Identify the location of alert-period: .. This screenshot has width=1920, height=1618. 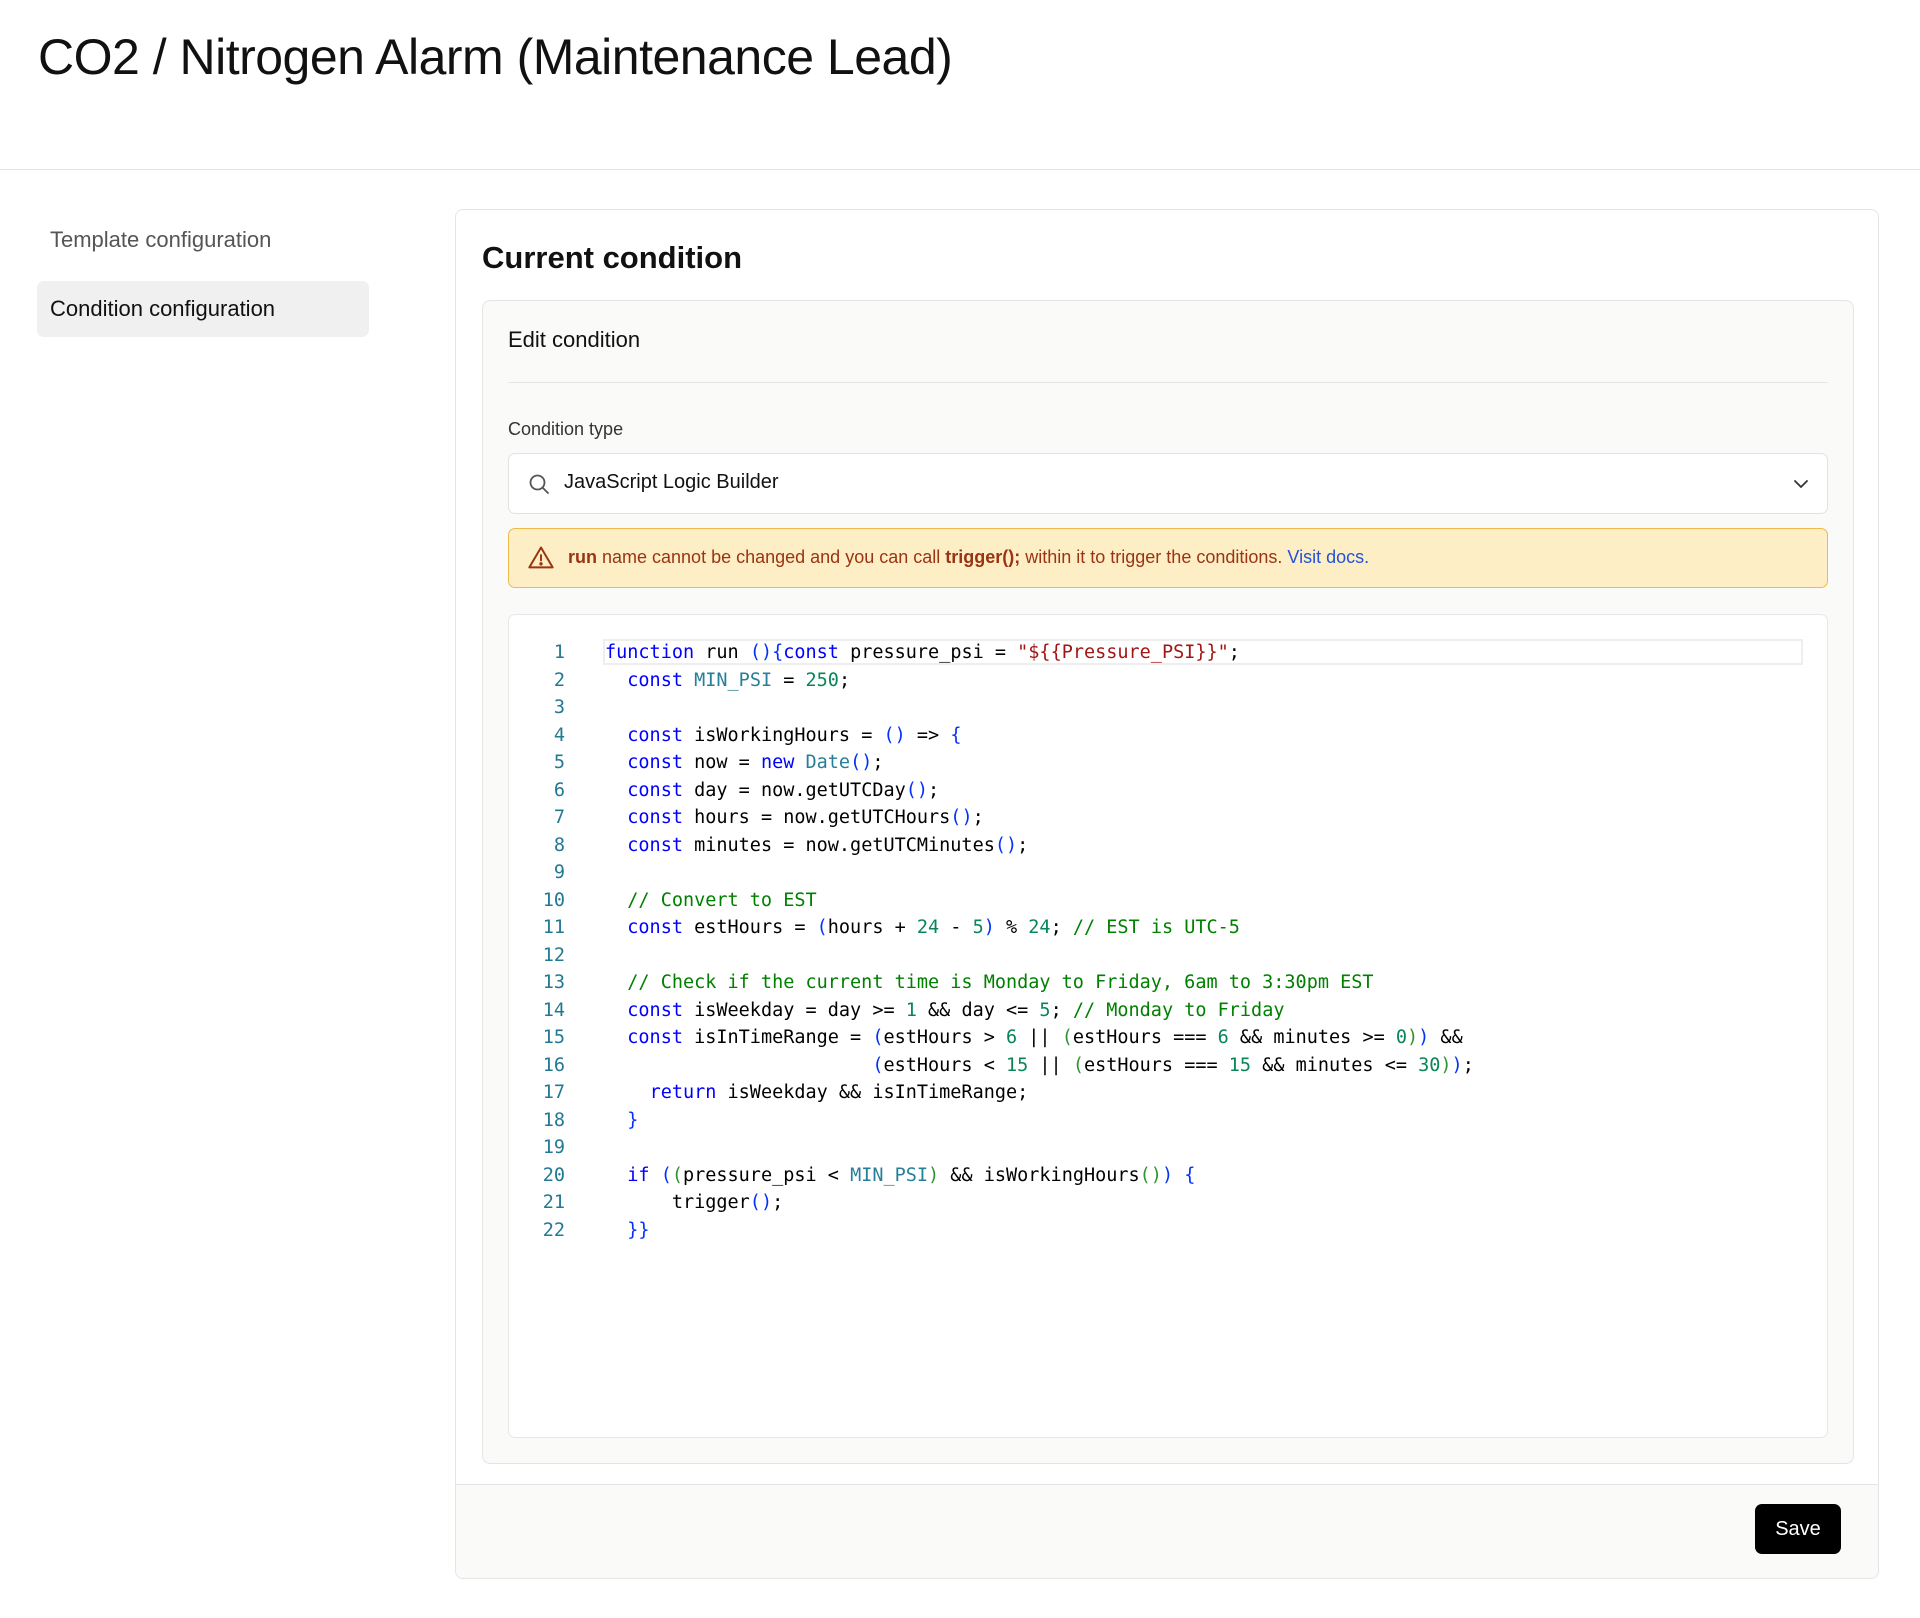
(1367, 557).